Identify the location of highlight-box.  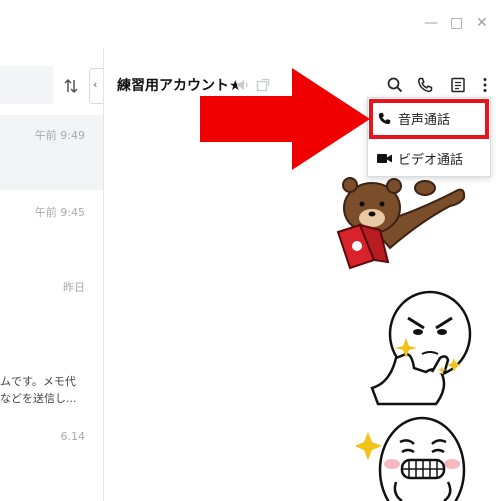
(429, 119).